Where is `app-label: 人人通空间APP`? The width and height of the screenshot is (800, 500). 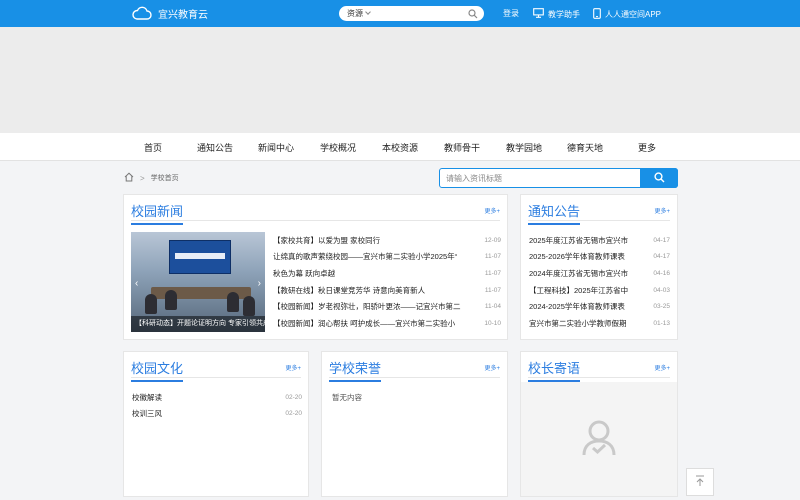
app-label: 人人通空间APP is located at coordinates (633, 14).